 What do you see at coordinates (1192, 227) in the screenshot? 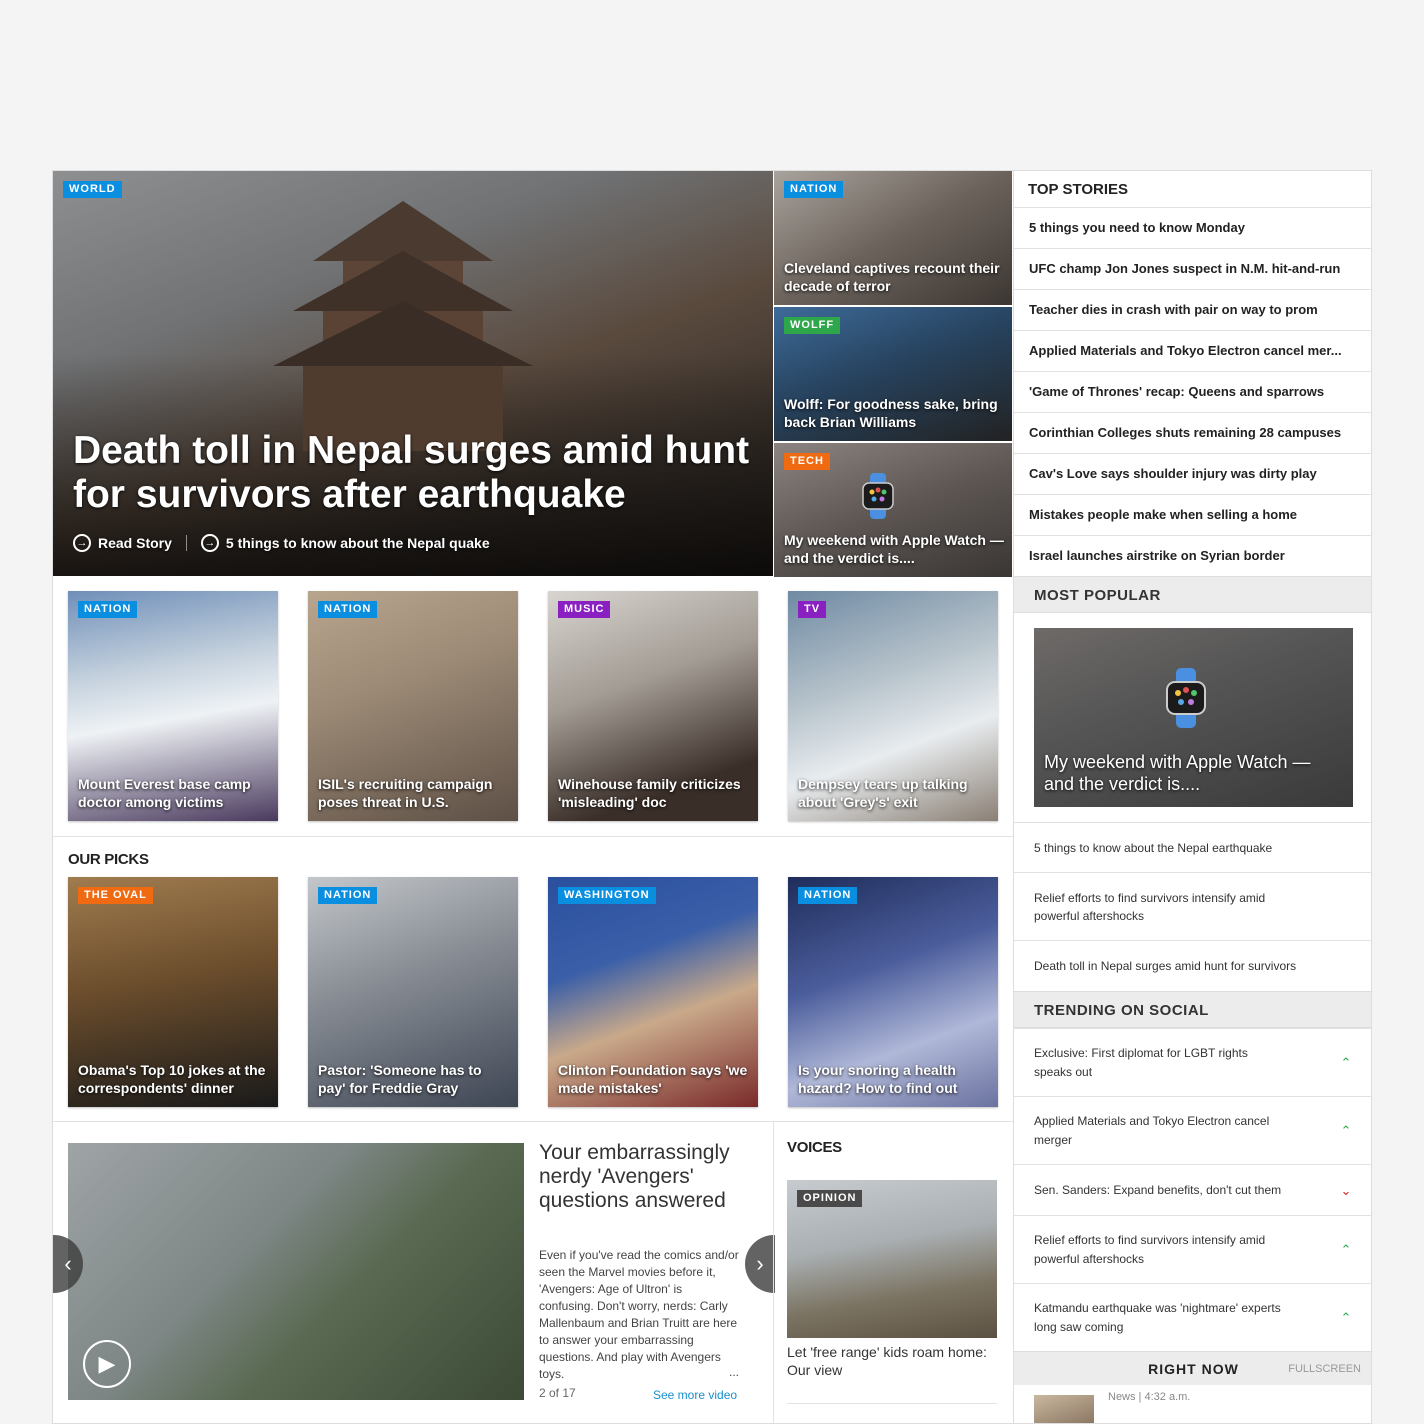
I see `top-story-link: 5 things you need to know Monday` at bounding box center [1192, 227].